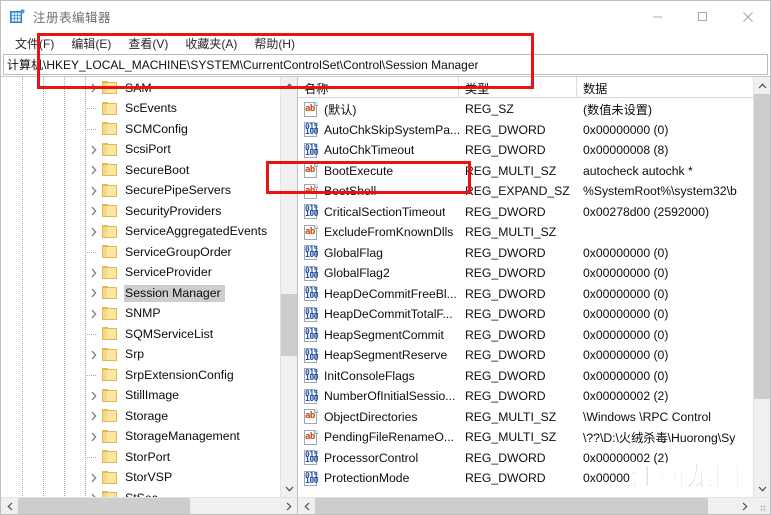 The image size is (771, 515). What do you see at coordinates (140, 478) in the screenshot?
I see `tree-item-storvsp: StorVSP` at bounding box center [140, 478].